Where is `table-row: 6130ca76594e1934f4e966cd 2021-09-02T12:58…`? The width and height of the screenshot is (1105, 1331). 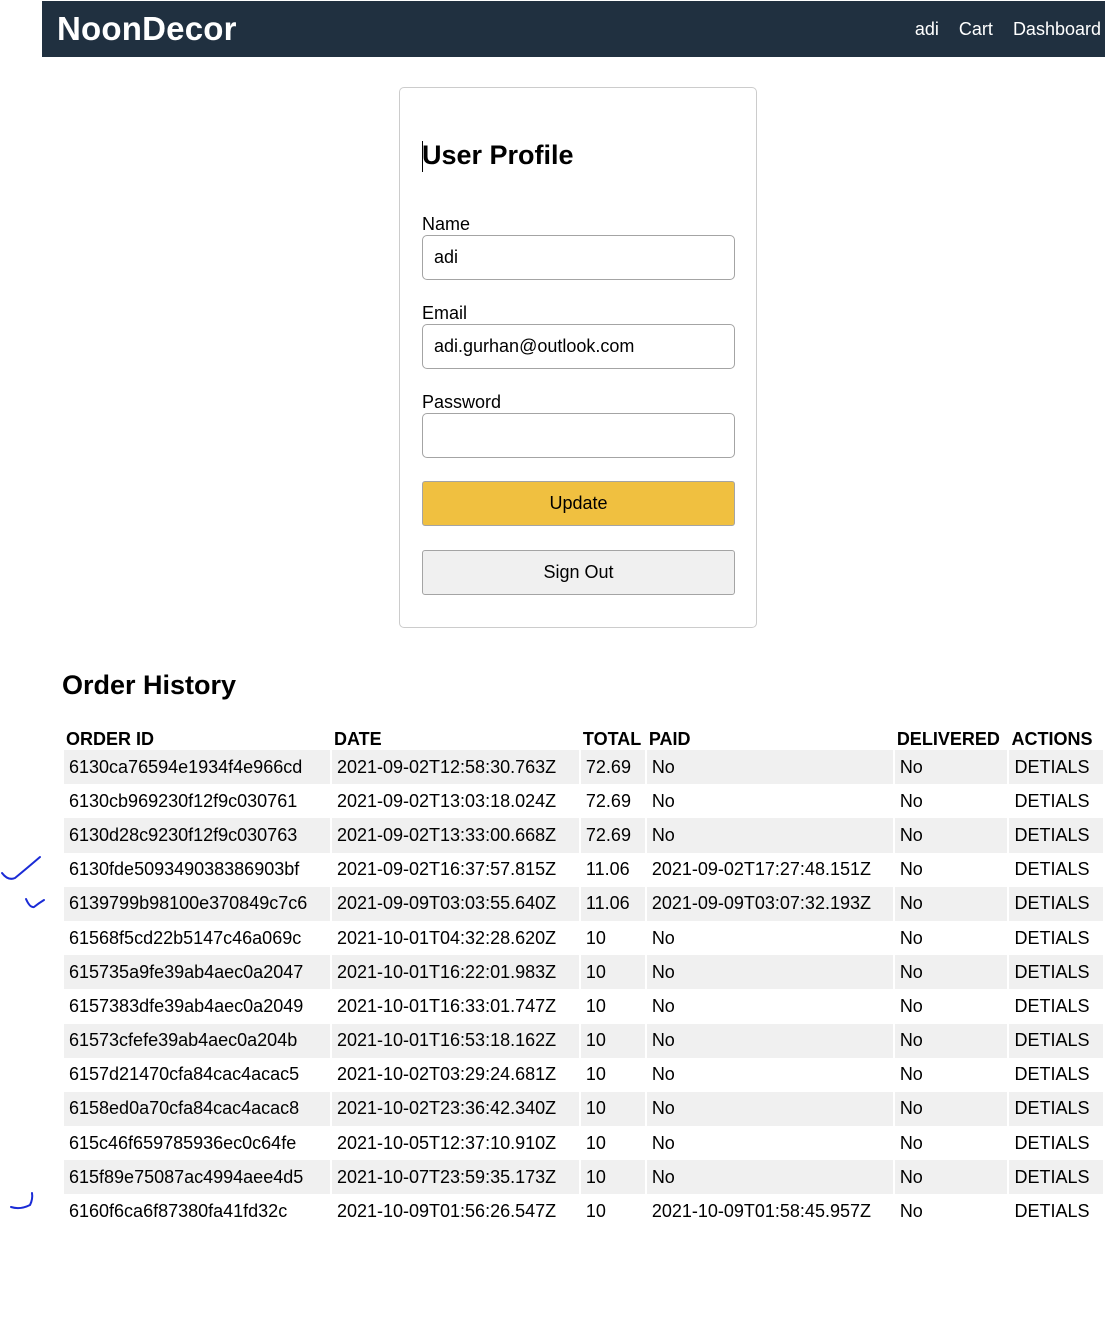 table-row: 6130ca76594e1934f4e966cd 2021-09-02T12:58… is located at coordinates (583, 767).